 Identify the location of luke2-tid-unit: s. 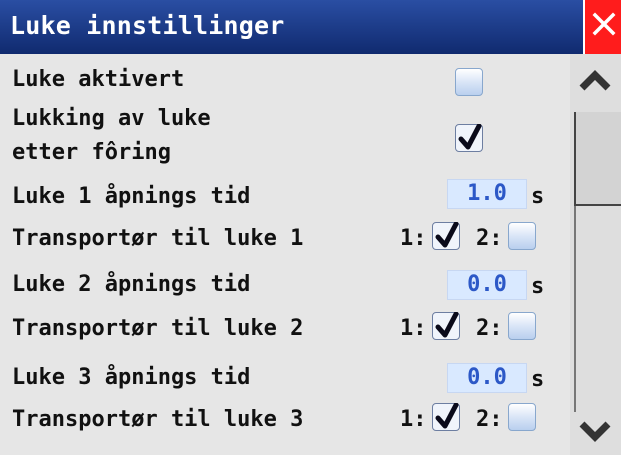
(538, 286).